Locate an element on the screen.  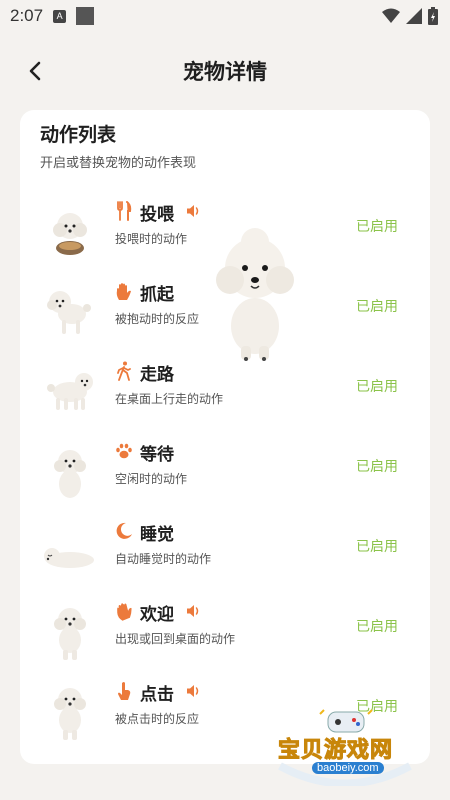
watermark-logo: 宝贝游戏网 baobeiy.com is located at coordinates (345, 746).